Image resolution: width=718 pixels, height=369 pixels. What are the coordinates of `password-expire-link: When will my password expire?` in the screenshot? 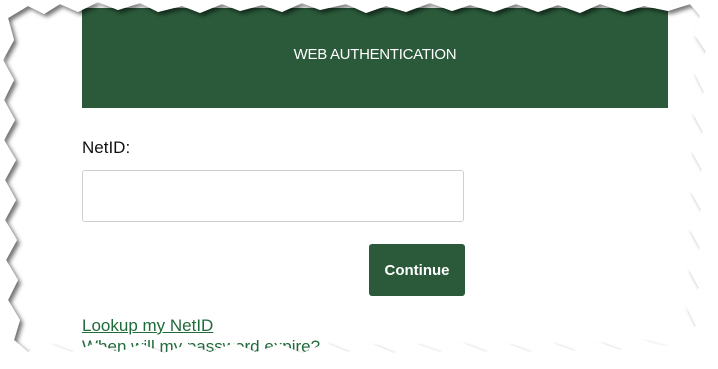 It's located at (201, 346).